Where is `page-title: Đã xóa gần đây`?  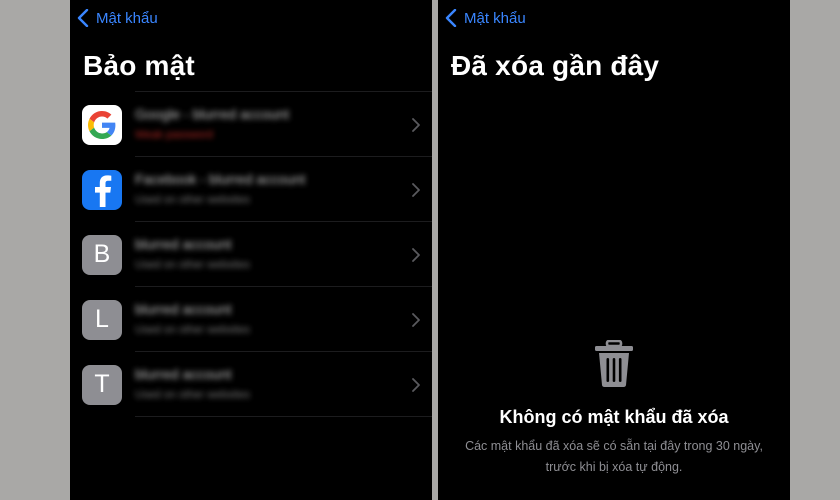
page-title: Đã xóa gần đây is located at coordinates (555, 65).